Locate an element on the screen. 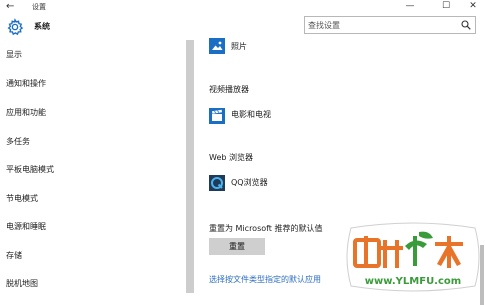 The image size is (485, 305). qq-browser-icon is located at coordinates (217, 183).